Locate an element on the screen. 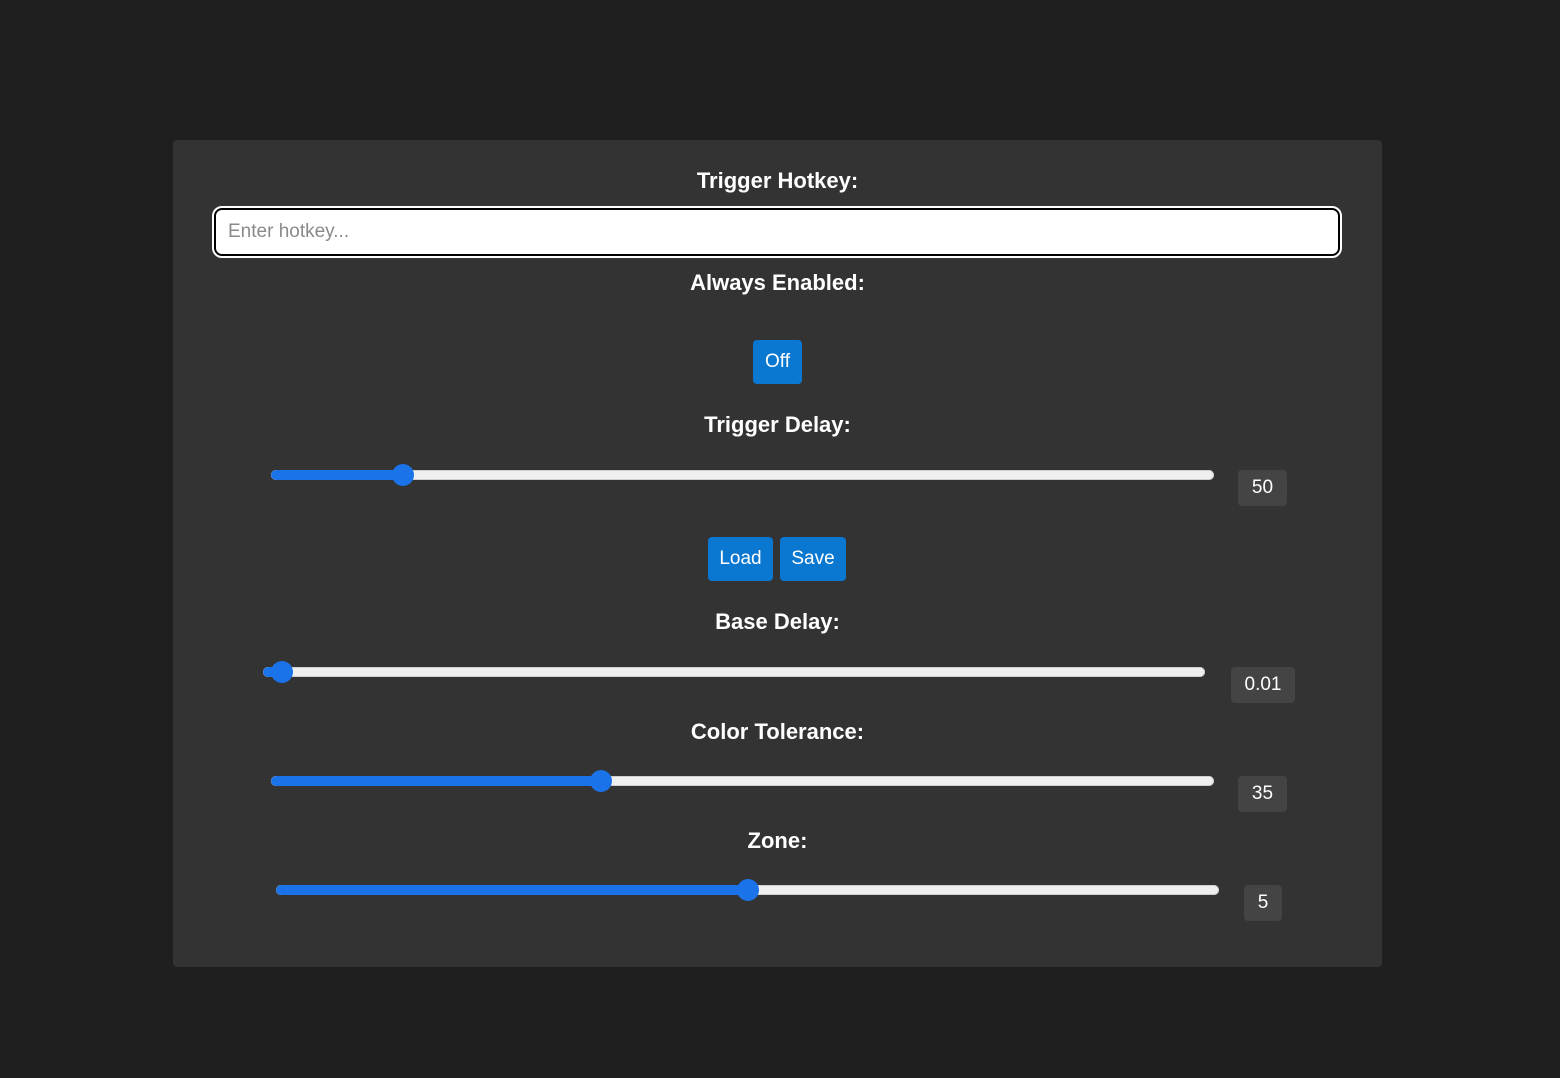  save-button: Save is located at coordinates (813, 559).